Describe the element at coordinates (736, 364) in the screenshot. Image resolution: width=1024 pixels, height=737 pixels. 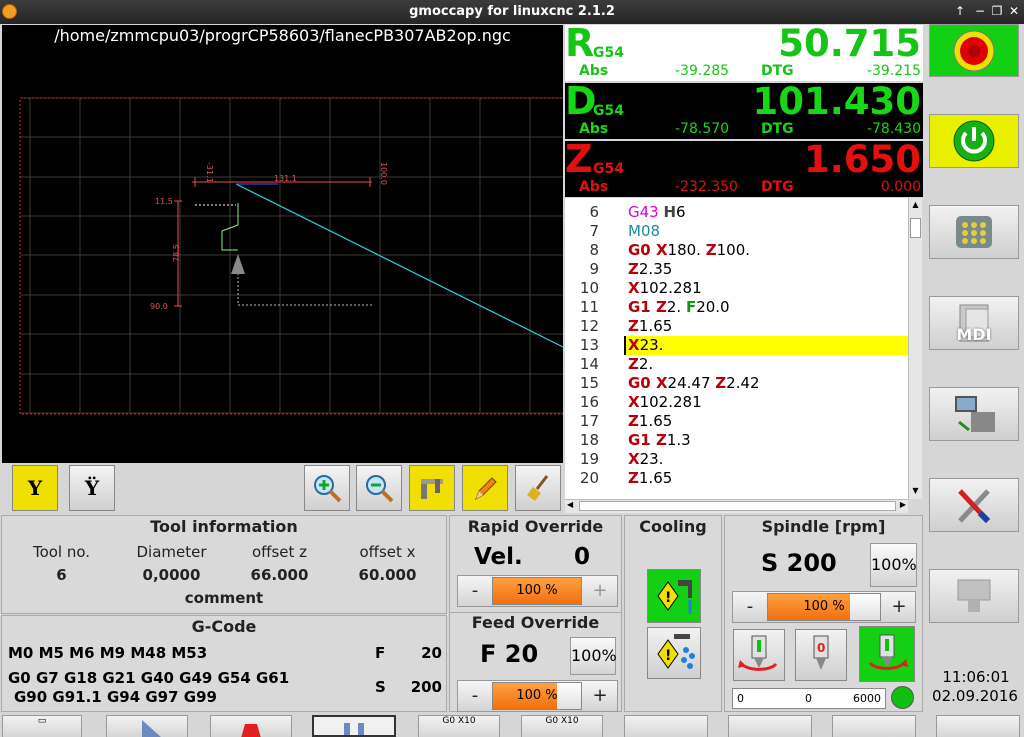
I see `gcode-line: 14 Z2.` at that location.